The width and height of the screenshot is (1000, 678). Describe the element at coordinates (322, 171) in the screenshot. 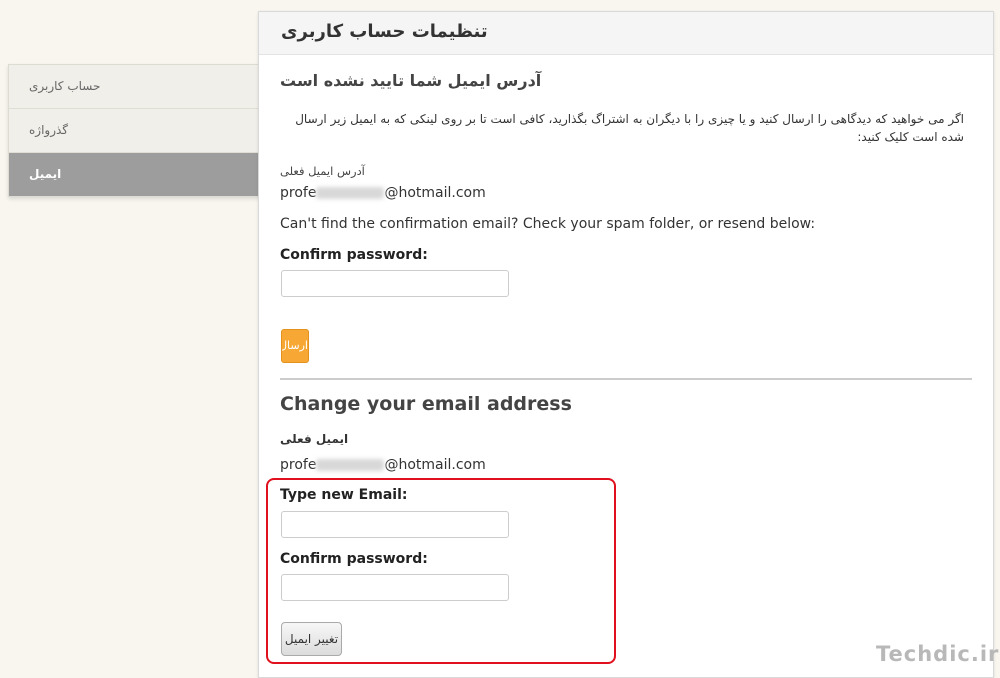

I see `current-email-label: آدرس ایمیل فعلی` at that location.